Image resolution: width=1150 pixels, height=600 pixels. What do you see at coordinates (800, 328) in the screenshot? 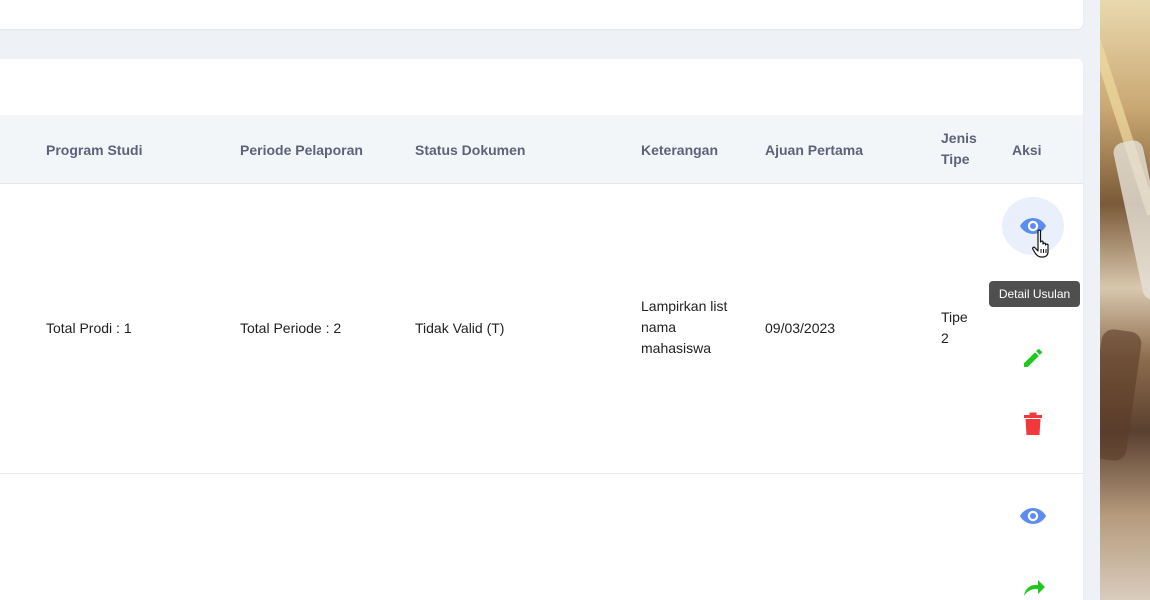
I see `cell-ajuan-pertama: 09/03/2023` at bounding box center [800, 328].